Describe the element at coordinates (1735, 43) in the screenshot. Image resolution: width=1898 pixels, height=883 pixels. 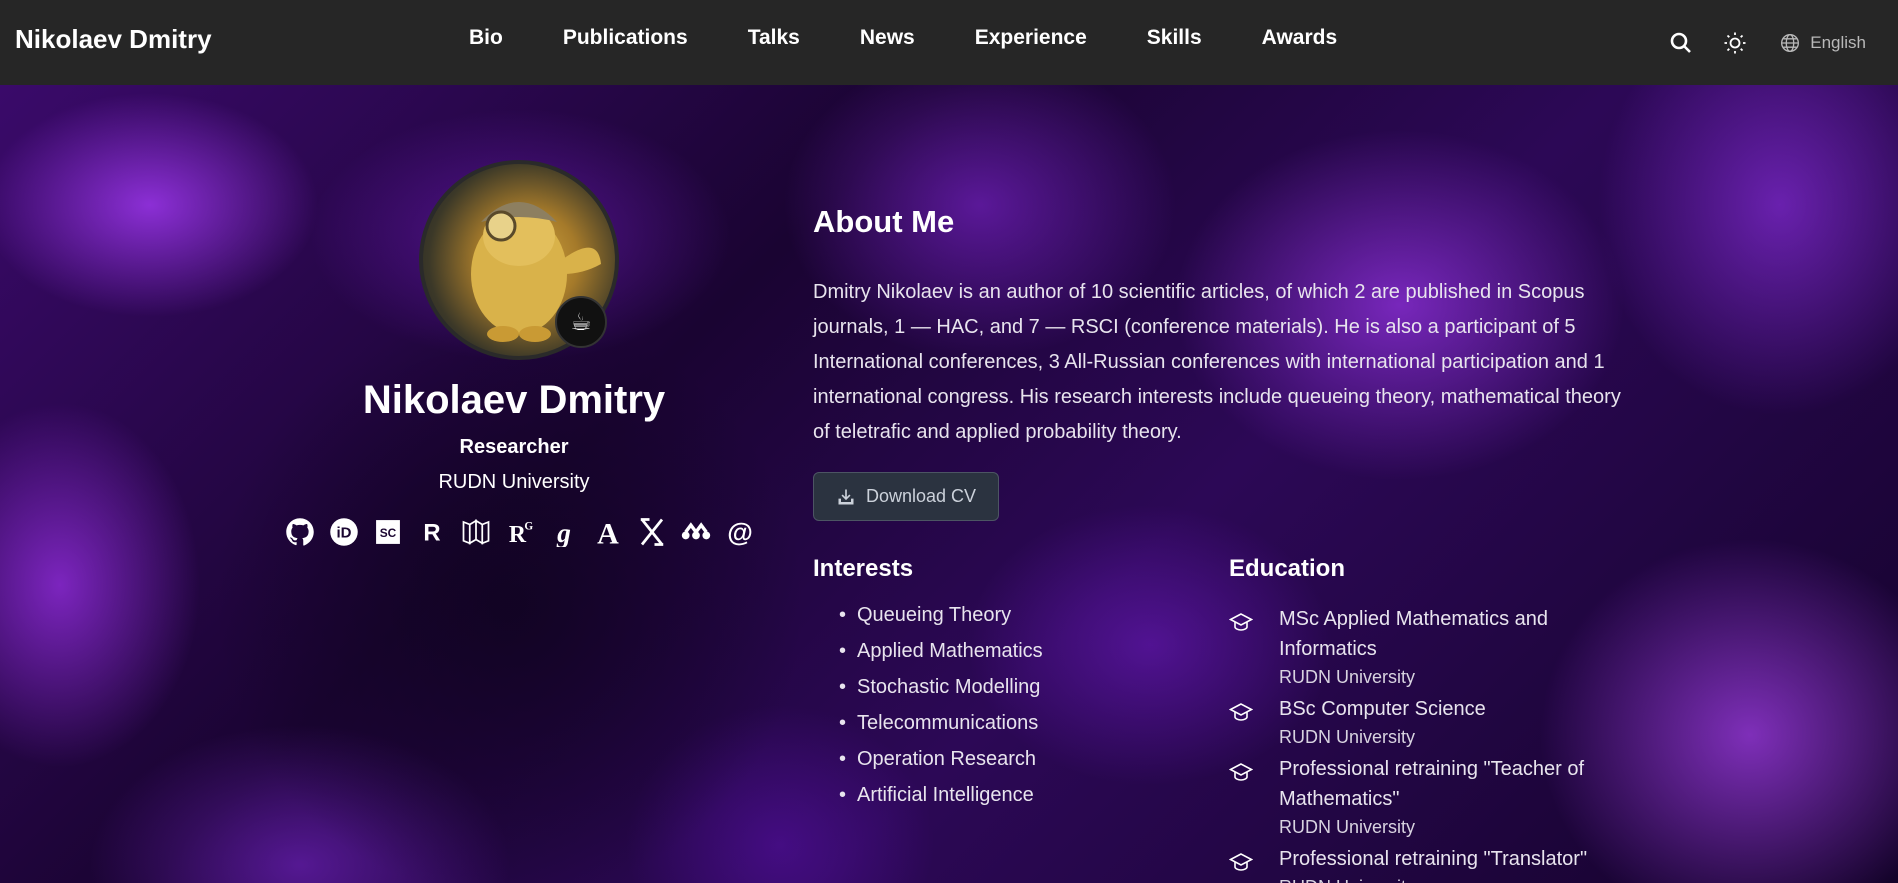
I see `sun-icon` at that location.